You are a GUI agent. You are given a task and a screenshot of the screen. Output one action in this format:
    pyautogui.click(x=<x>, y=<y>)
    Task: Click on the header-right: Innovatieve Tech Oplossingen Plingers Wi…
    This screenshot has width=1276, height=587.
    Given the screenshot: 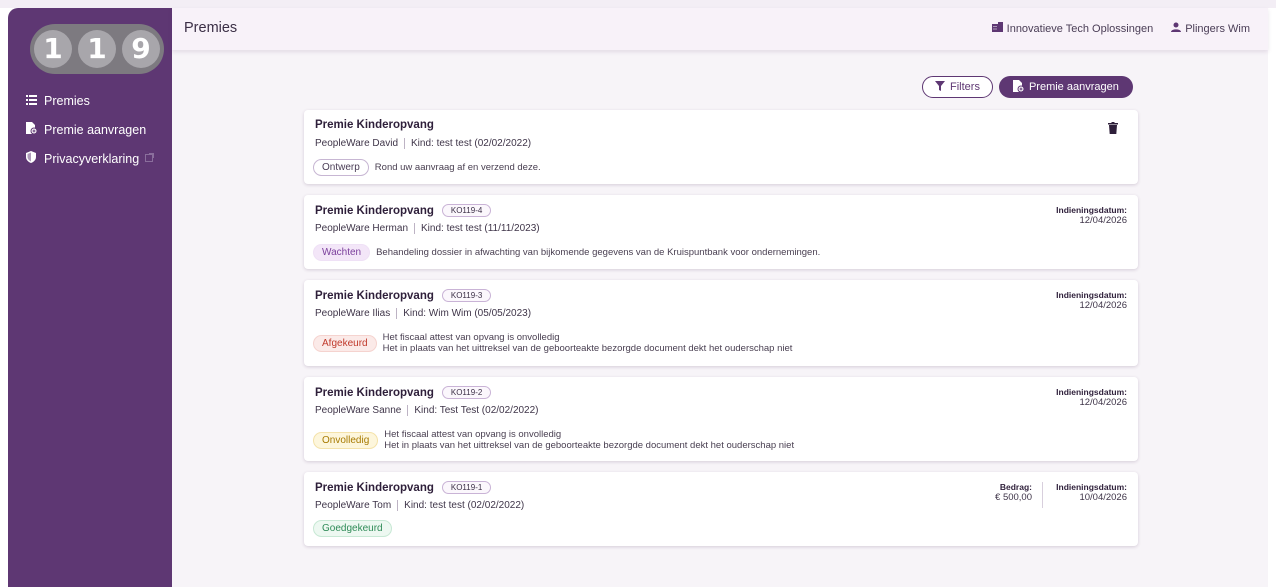 What is the action you would take?
    pyautogui.click(x=1120, y=28)
    